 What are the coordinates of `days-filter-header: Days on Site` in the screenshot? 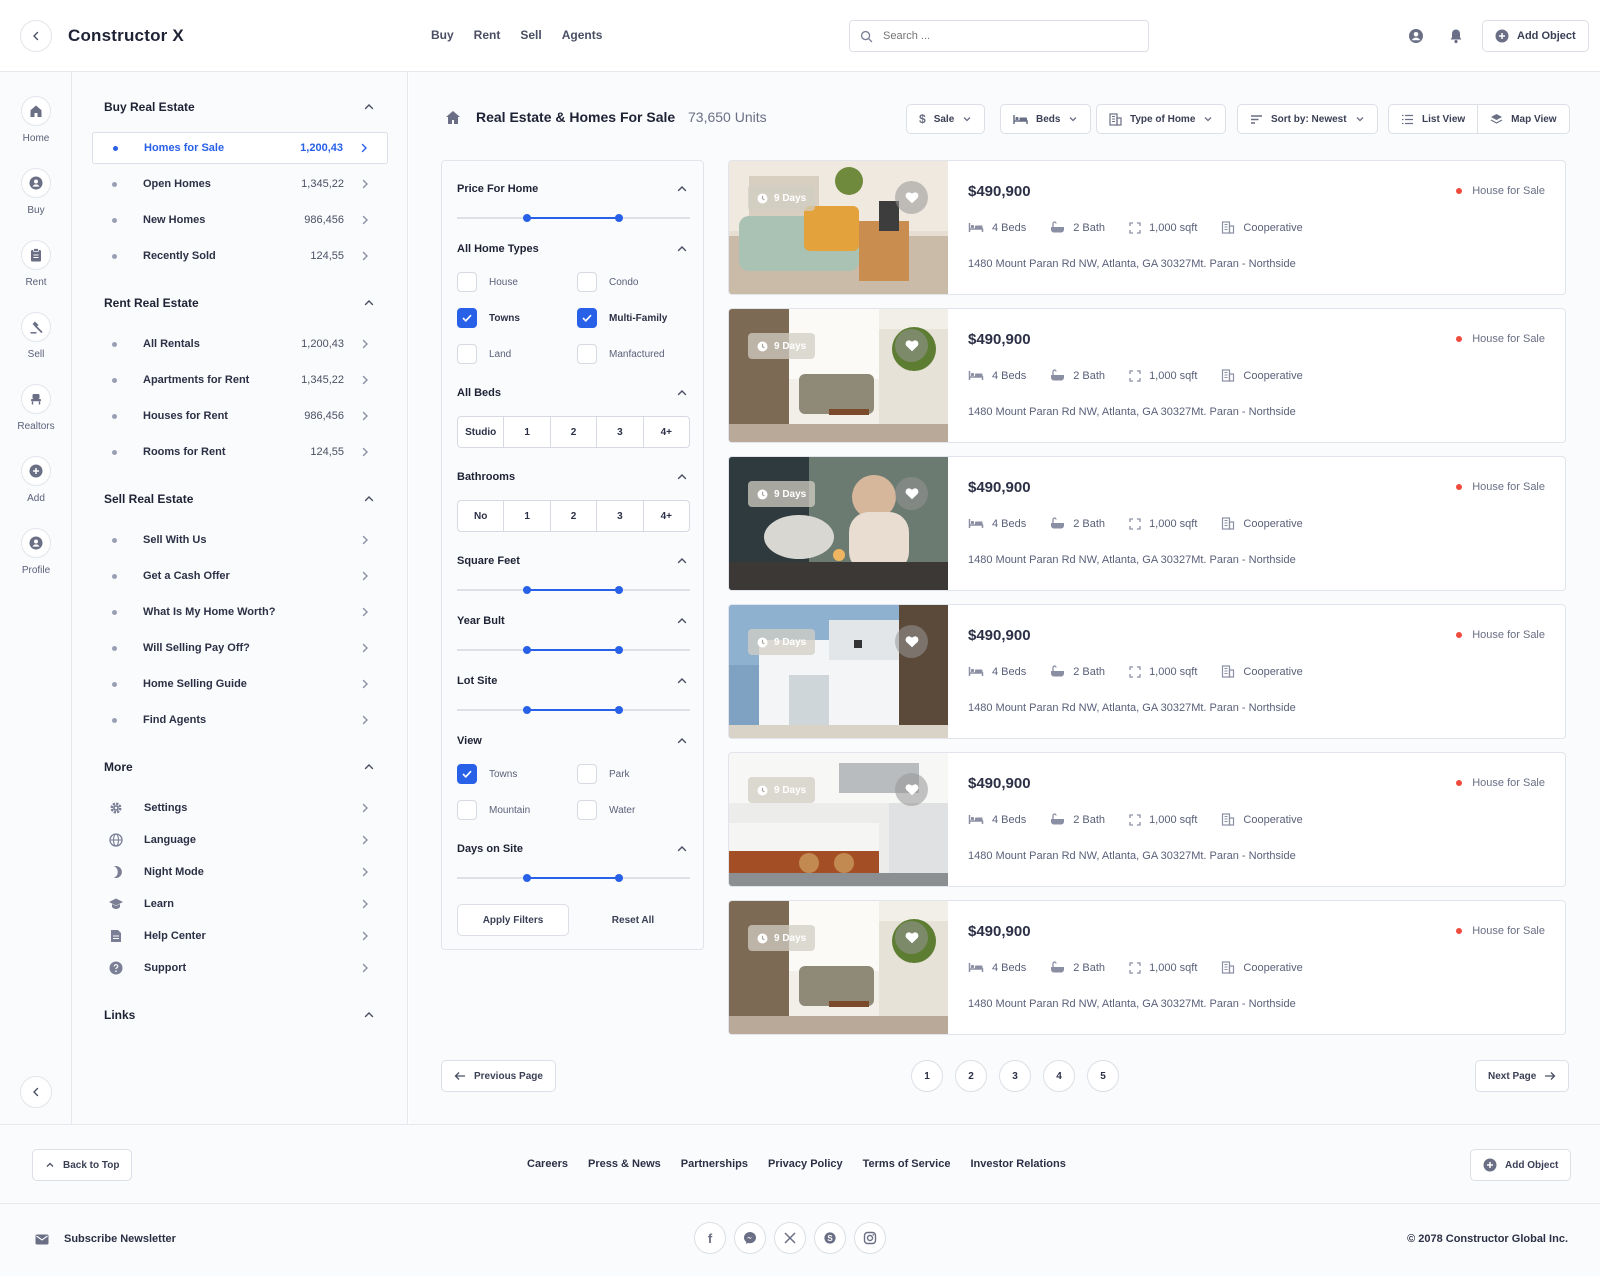 It's located at (572, 849).